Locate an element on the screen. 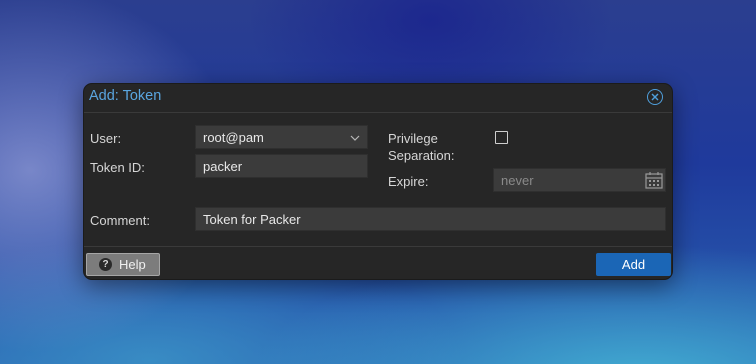 The image size is (756, 364). comment-input: Token for Packer is located at coordinates (430, 219).